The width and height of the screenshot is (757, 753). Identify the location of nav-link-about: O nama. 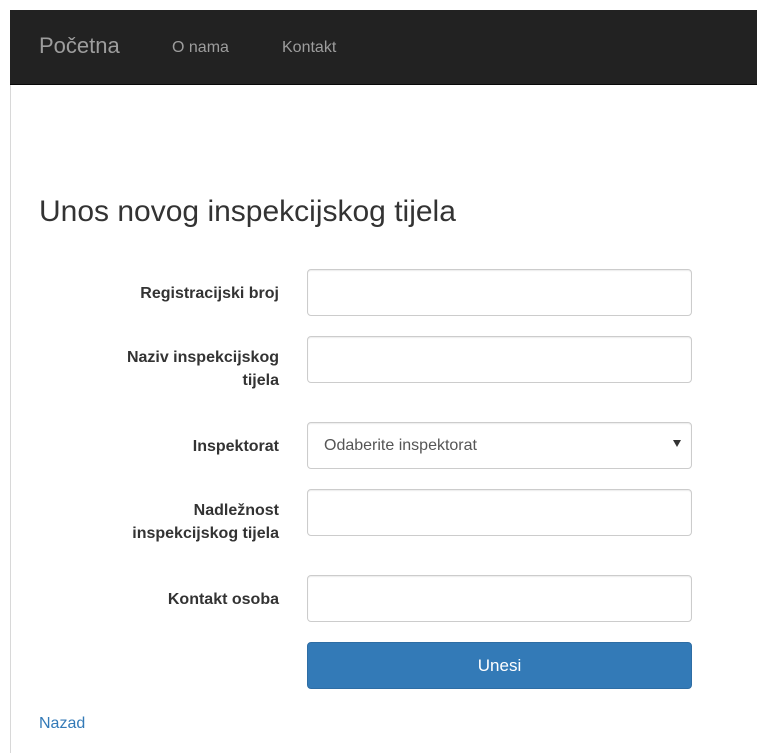
(200, 48).